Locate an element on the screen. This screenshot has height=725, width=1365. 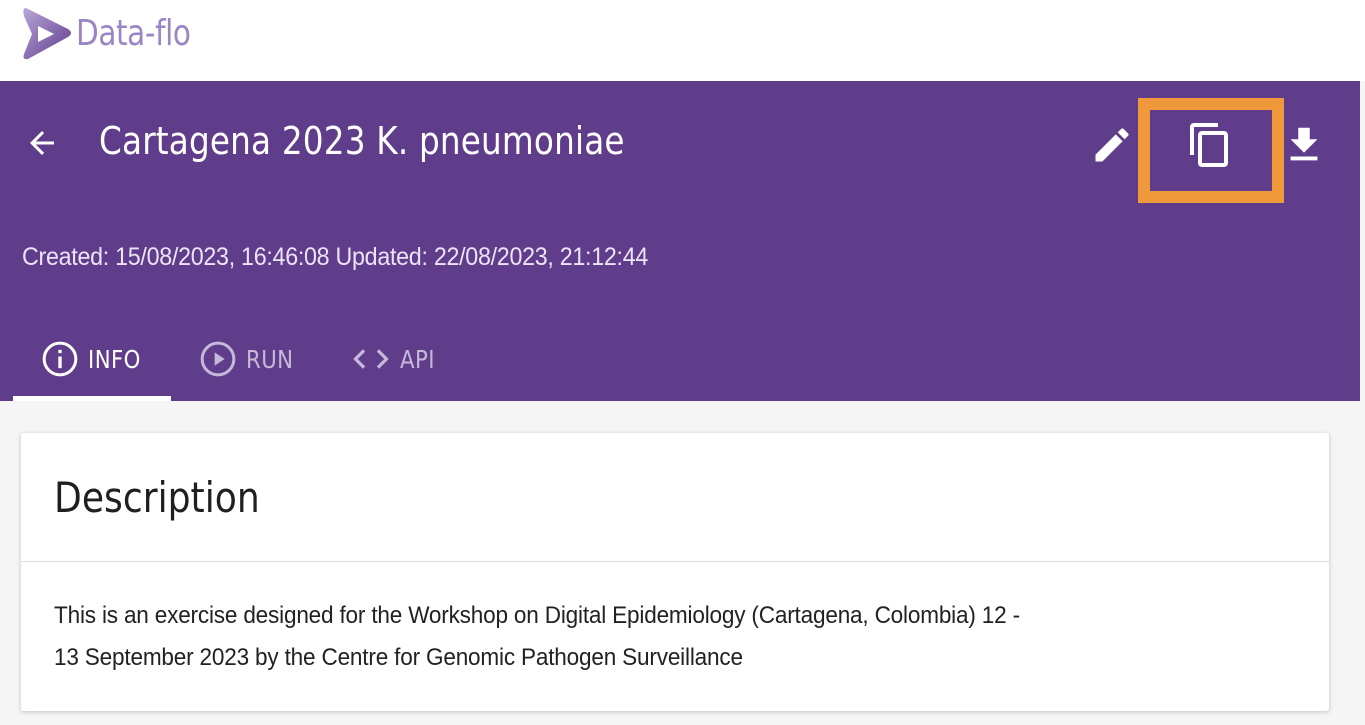
arrow-left-icon is located at coordinates (42, 143).